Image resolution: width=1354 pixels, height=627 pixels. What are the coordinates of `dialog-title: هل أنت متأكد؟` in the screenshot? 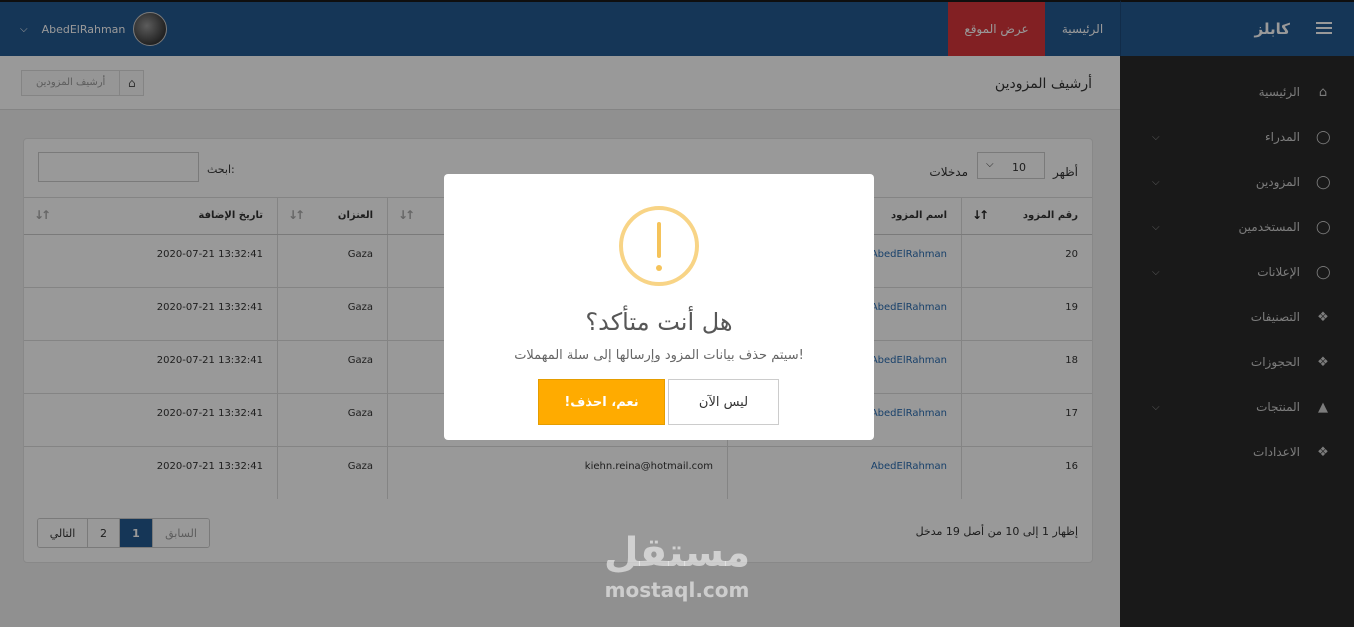 It's located at (659, 322).